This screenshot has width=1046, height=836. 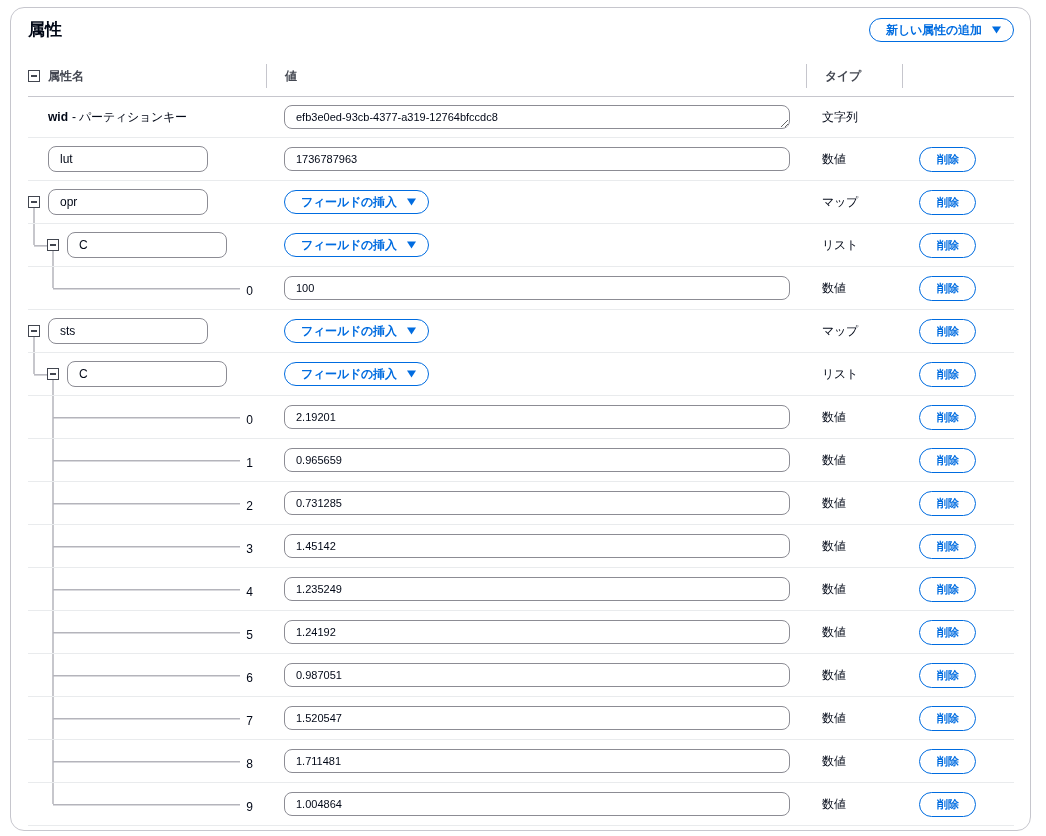 I want to click on value-field: 1.711481, so click(x=537, y=761).